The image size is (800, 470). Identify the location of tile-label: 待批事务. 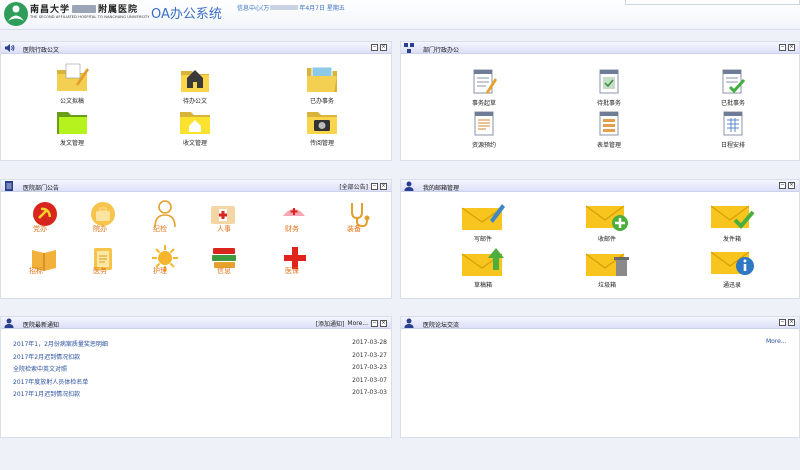
(608, 103).